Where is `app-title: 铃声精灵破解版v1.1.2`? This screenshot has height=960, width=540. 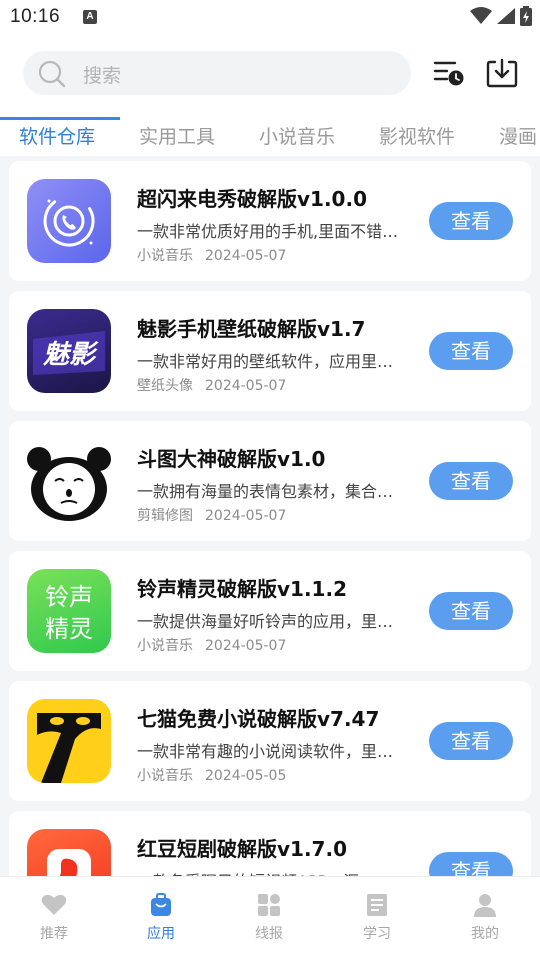 app-title: 铃声精灵破解版v1.1.2 is located at coordinates (242, 589).